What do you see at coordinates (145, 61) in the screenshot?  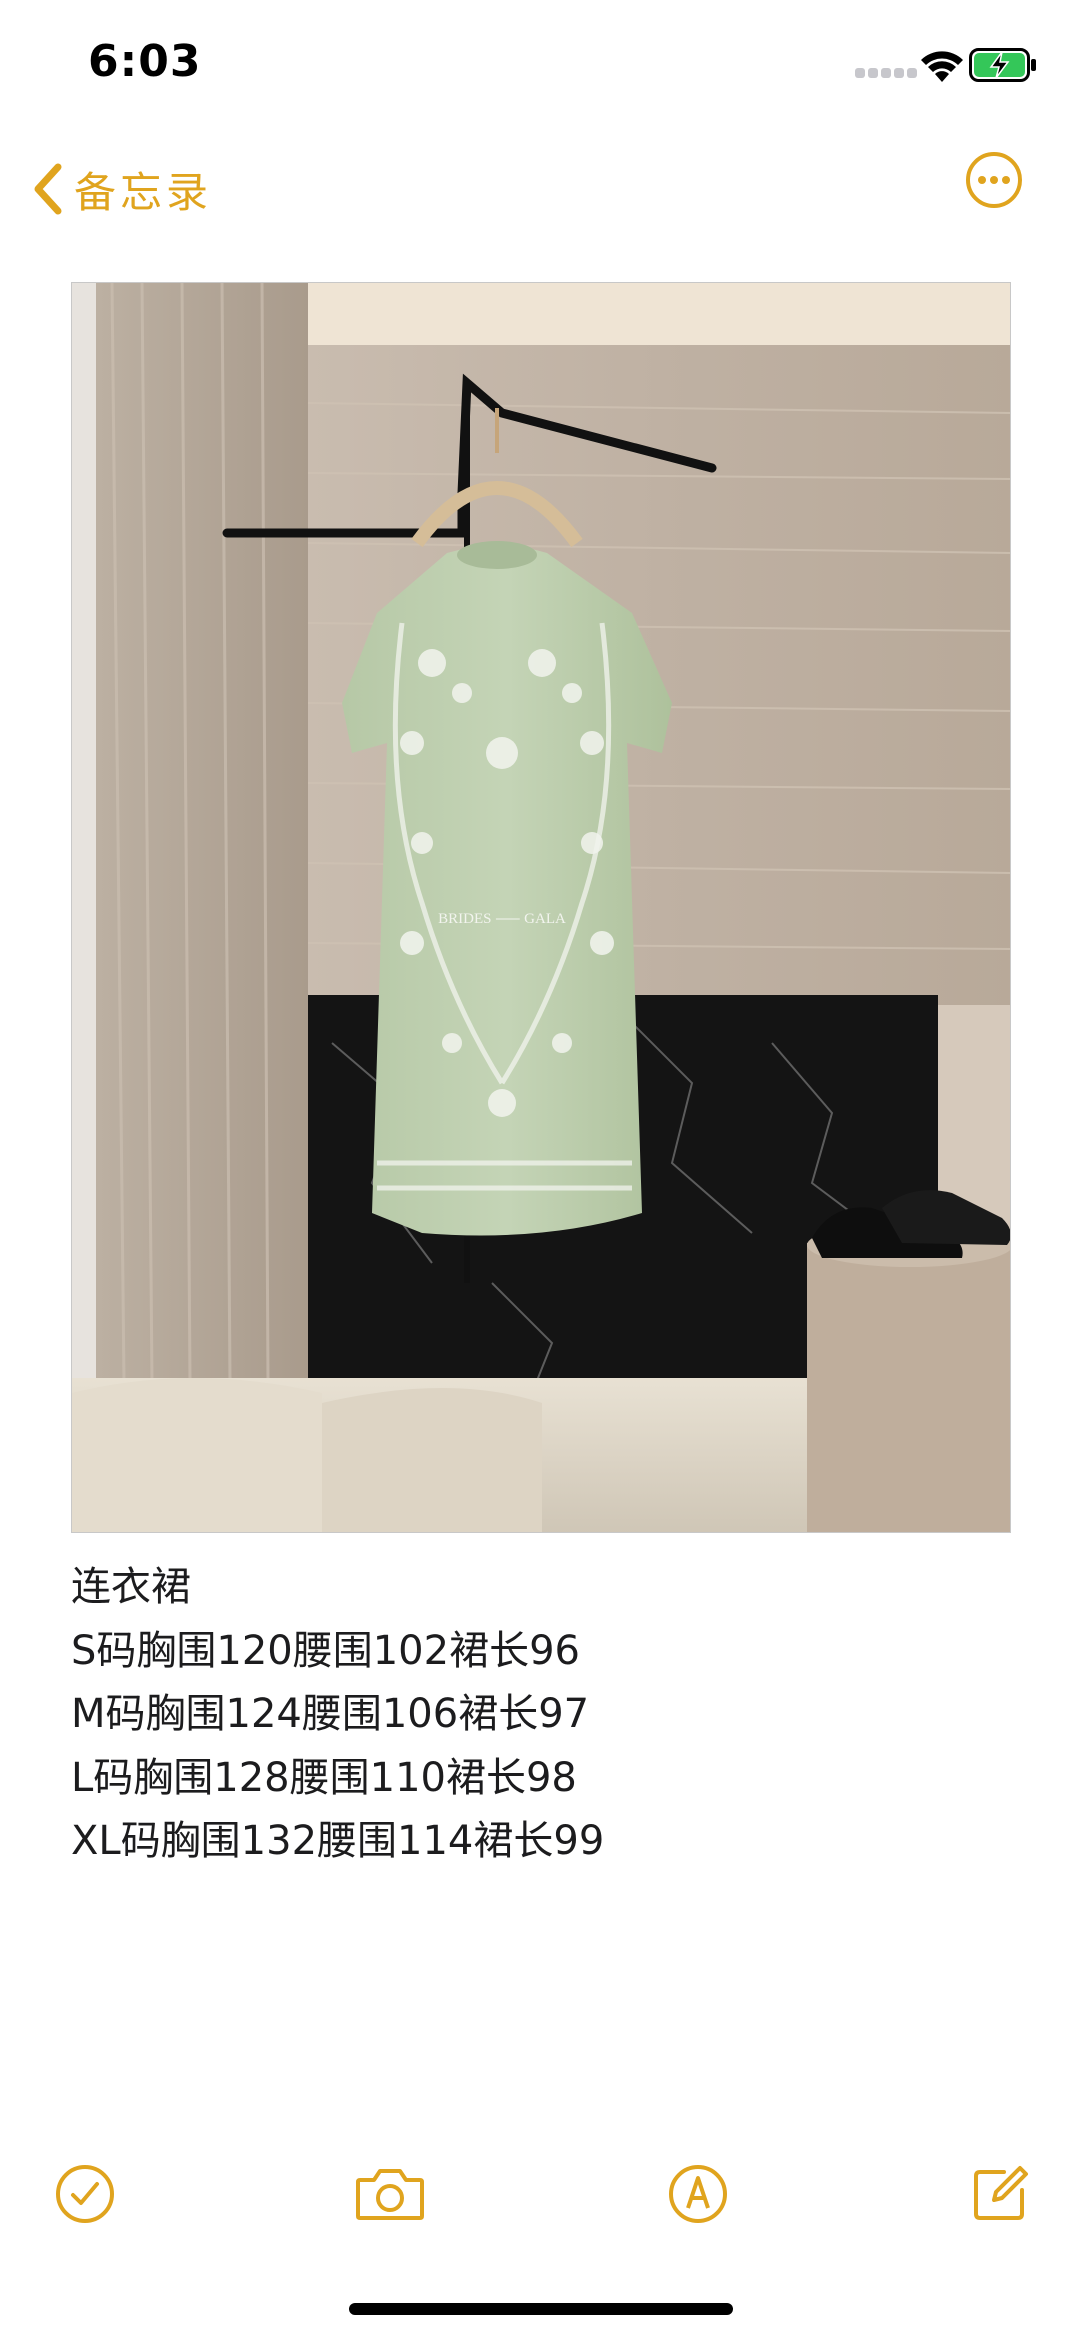 I see `status-time: 6:03` at bounding box center [145, 61].